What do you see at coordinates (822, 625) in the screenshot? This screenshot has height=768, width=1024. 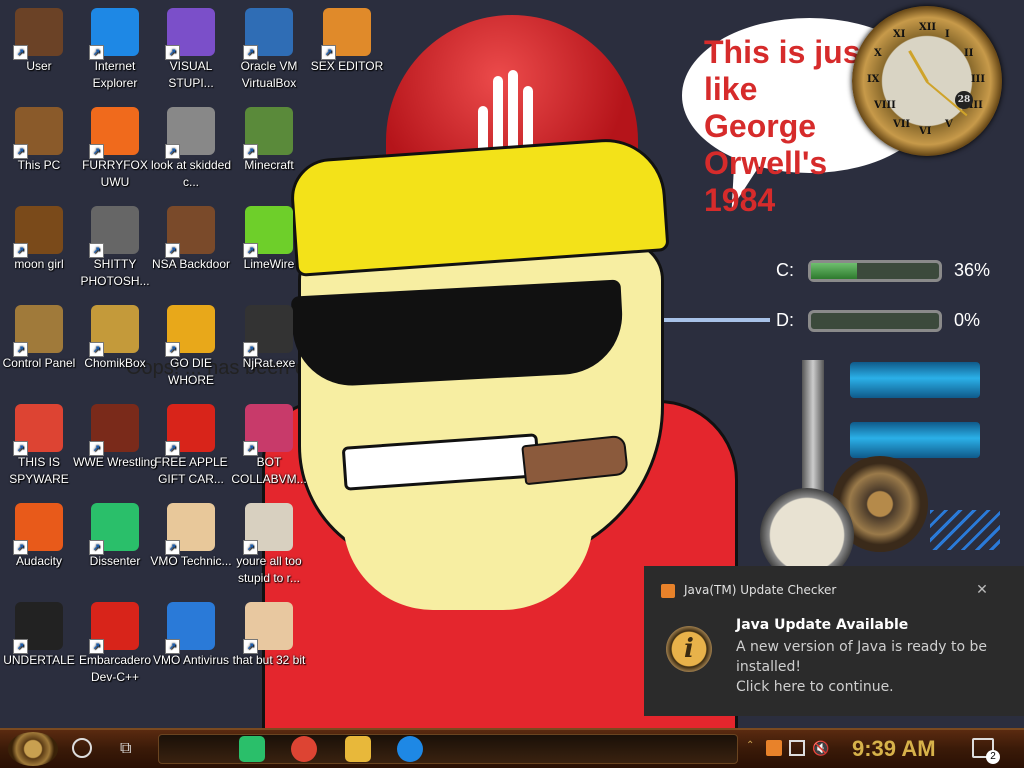 I see `notification-title: Java Update Available` at bounding box center [822, 625].